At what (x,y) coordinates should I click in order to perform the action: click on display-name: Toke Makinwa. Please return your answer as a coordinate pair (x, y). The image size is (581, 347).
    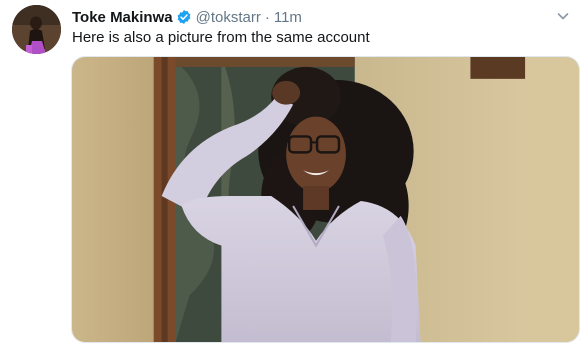
    Looking at the image, I should click on (122, 17).